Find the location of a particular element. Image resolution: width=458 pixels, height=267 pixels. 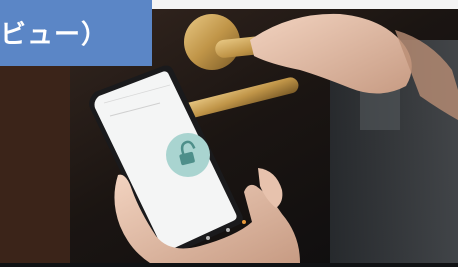

door-frame-left is located at coordinates (35, 161).